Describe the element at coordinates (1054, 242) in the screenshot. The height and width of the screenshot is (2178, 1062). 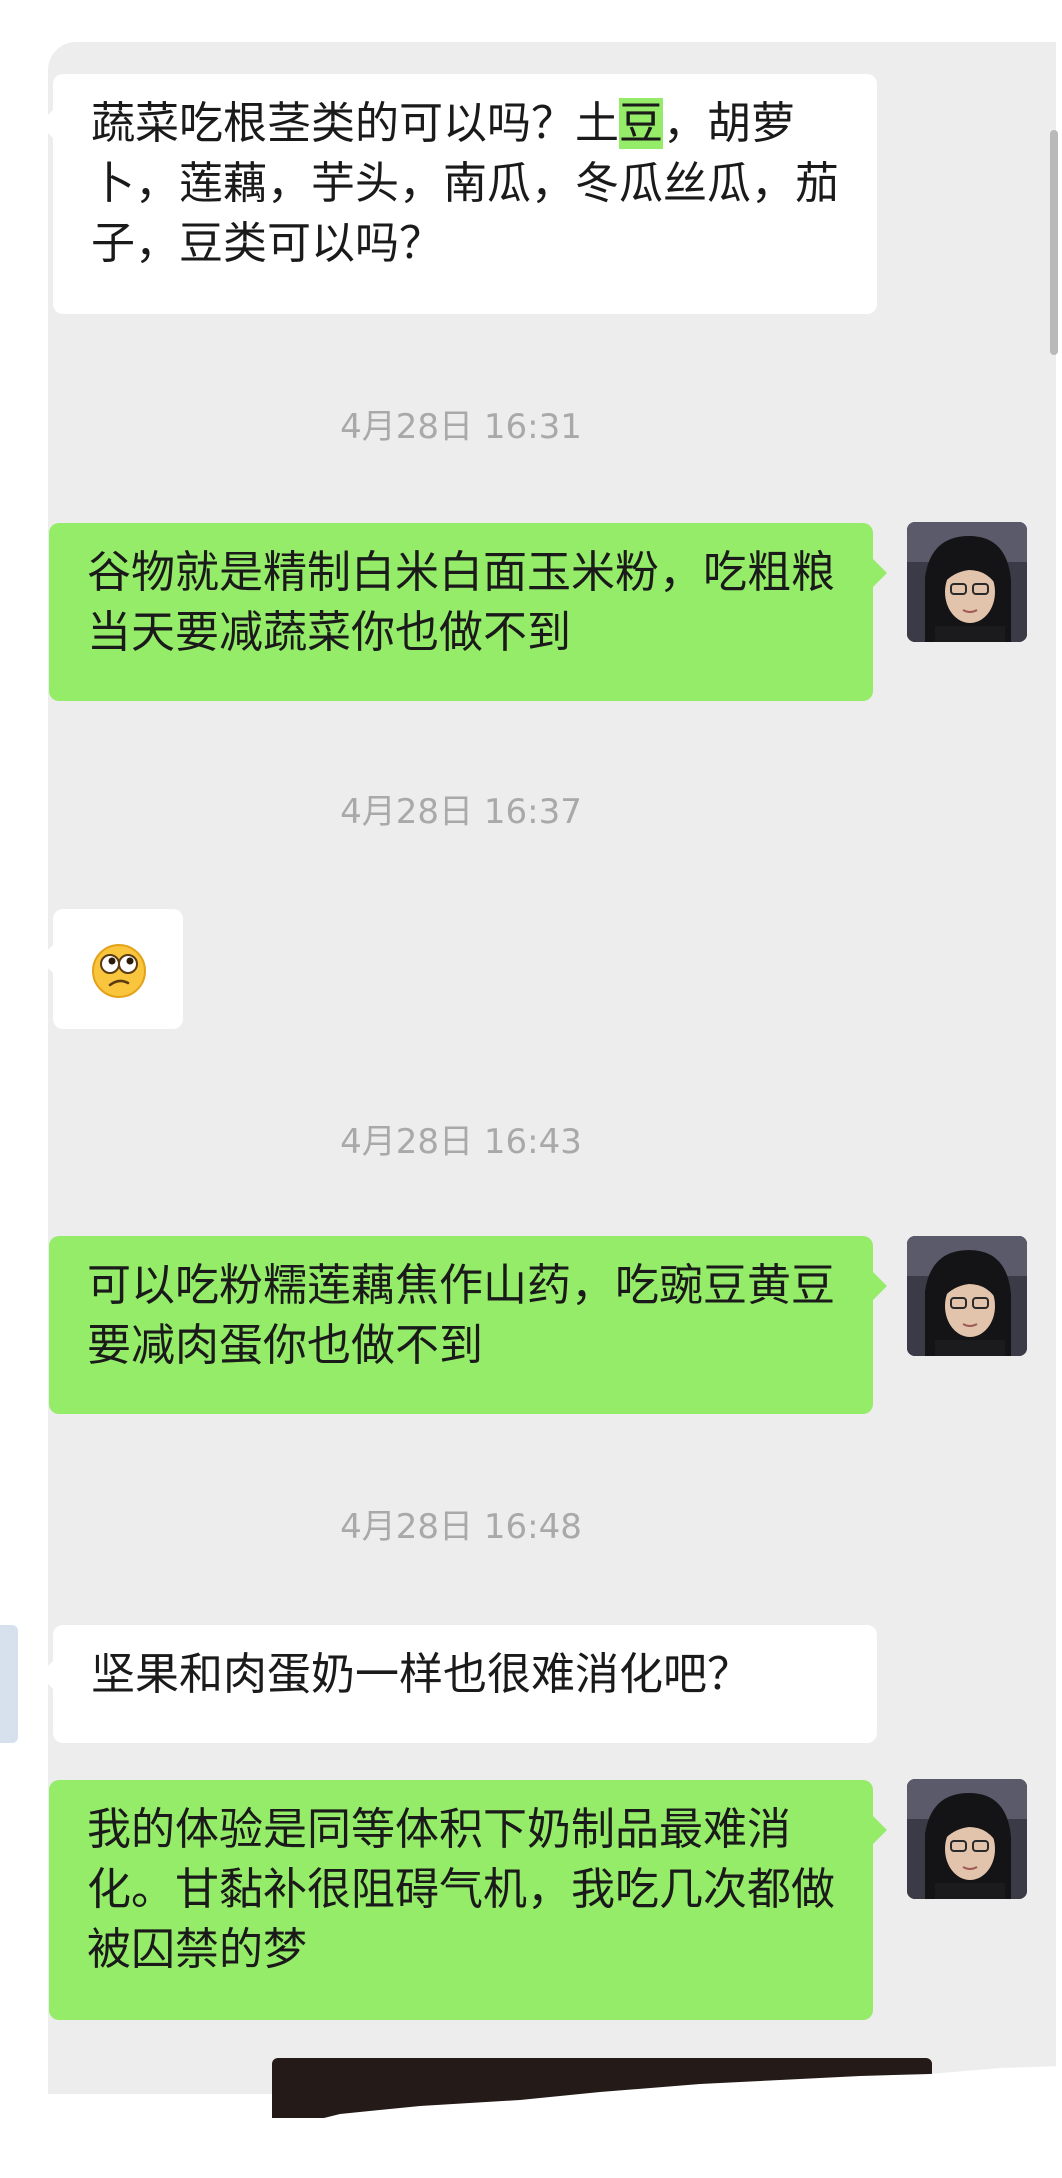
I see `scrollbar` at that location.